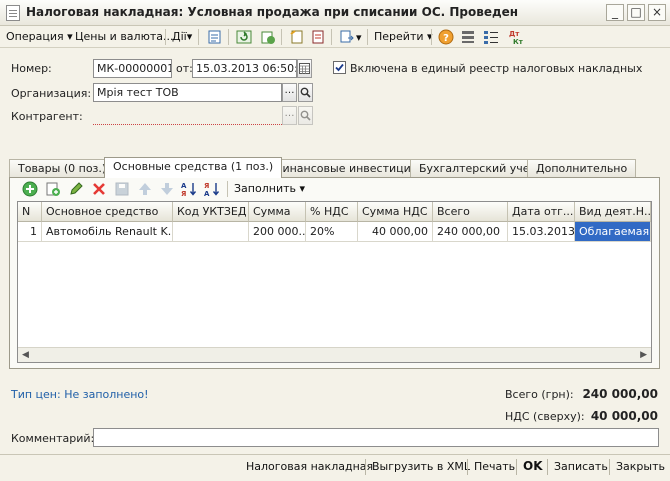  What do you see at coordinates (582, 168) in the screenshot?
I see `tab-additional: Дополнительно` at bounding box center [582, 168].